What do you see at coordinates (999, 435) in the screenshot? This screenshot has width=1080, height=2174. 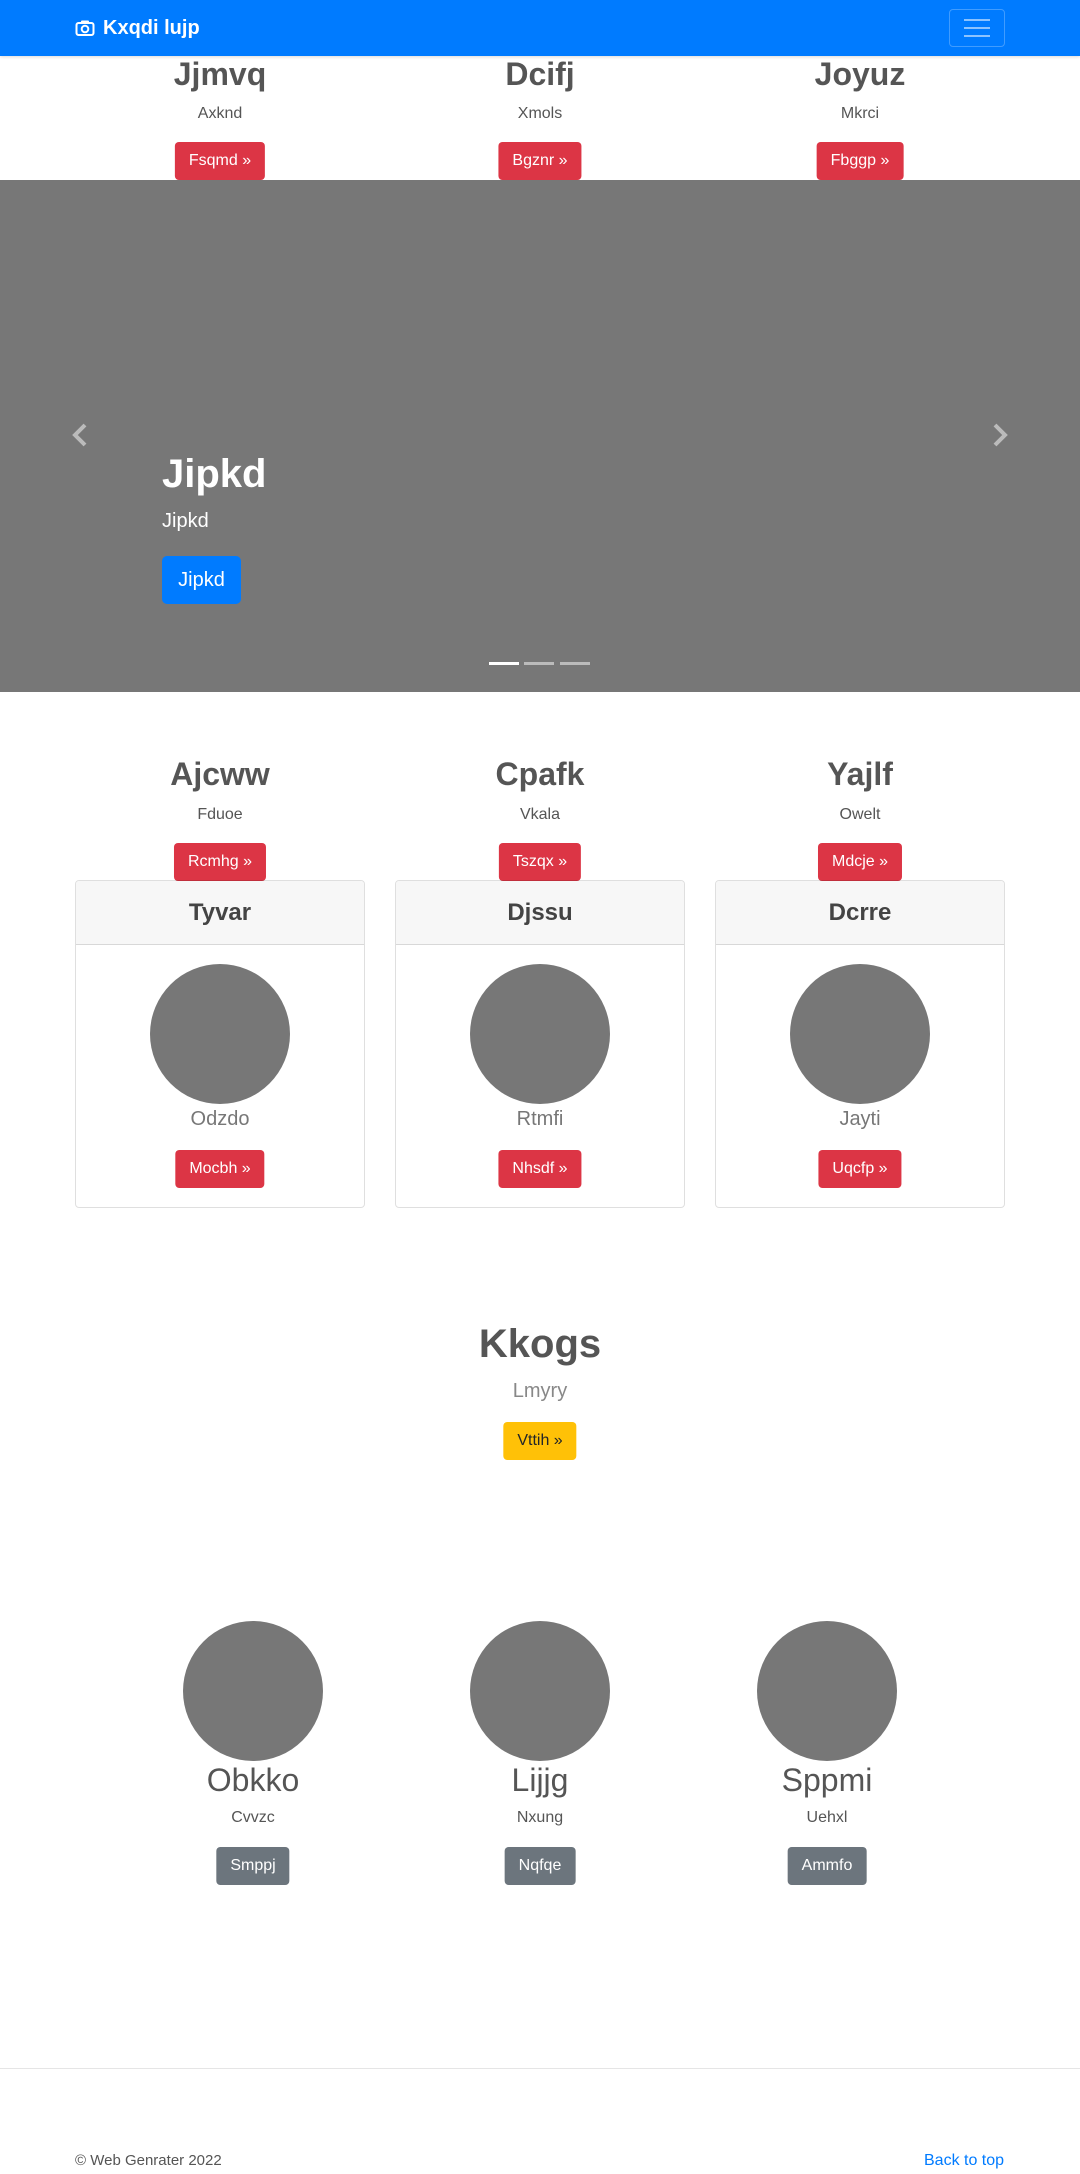 I see `chevron-right-icon` at bounding box center [999, 435].